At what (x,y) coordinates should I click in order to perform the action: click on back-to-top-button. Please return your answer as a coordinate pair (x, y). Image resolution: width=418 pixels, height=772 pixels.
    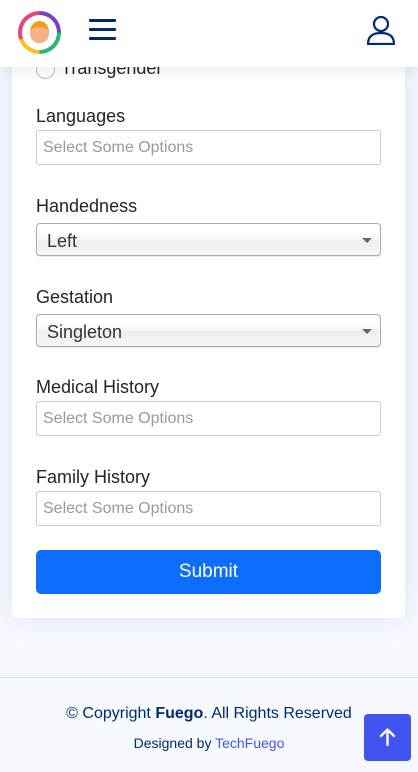
    Looking at the image, I should click on (387, 737).